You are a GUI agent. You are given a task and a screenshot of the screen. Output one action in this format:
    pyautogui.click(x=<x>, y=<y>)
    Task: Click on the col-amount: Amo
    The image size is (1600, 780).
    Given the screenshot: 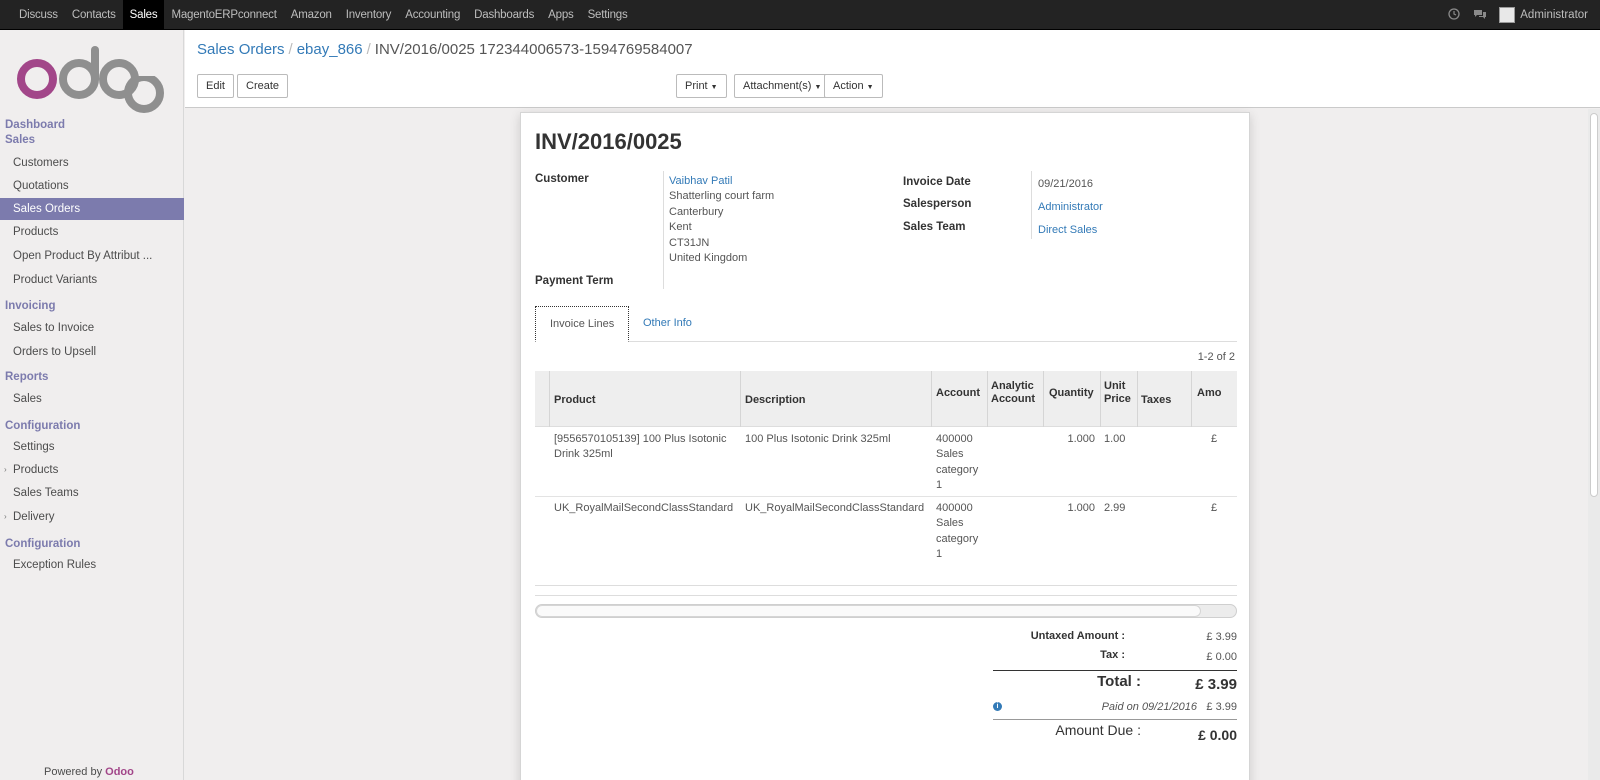 What is the action you would take?
    pyautogui.click(x=1209, y=393)
    